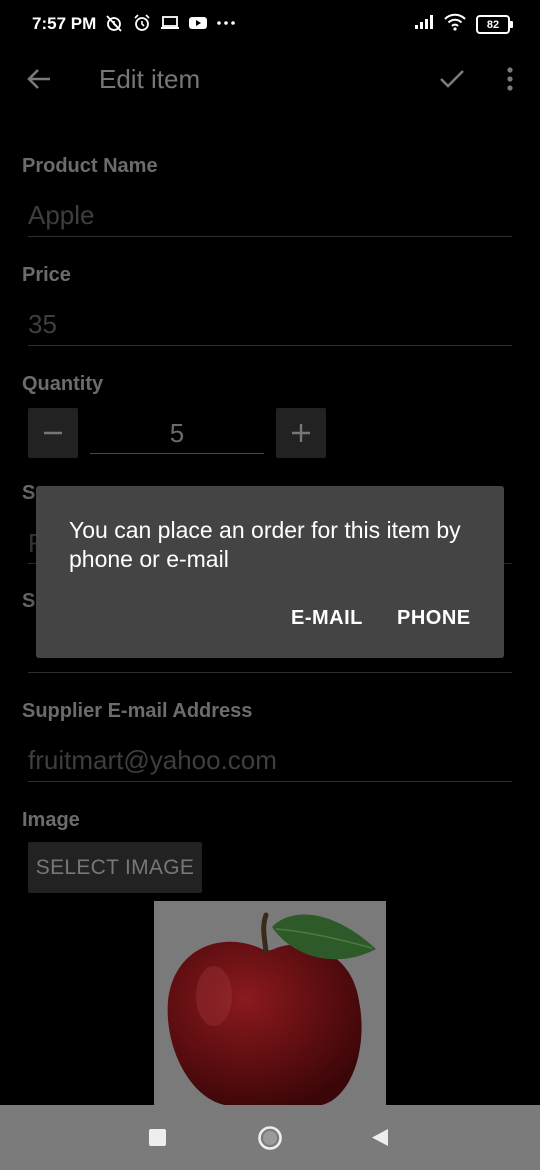 The image size is (540, 1170). I want to click on supplier-phone-underline, so click(270, 672).